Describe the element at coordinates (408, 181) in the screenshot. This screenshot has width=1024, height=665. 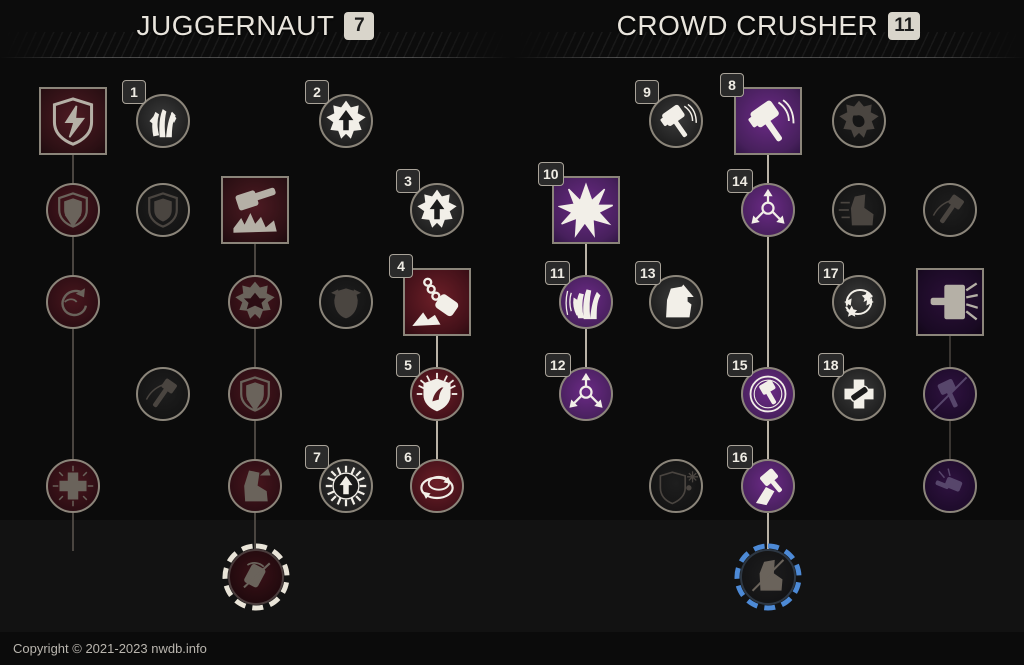
I see `rank-badge: 3` at that location.